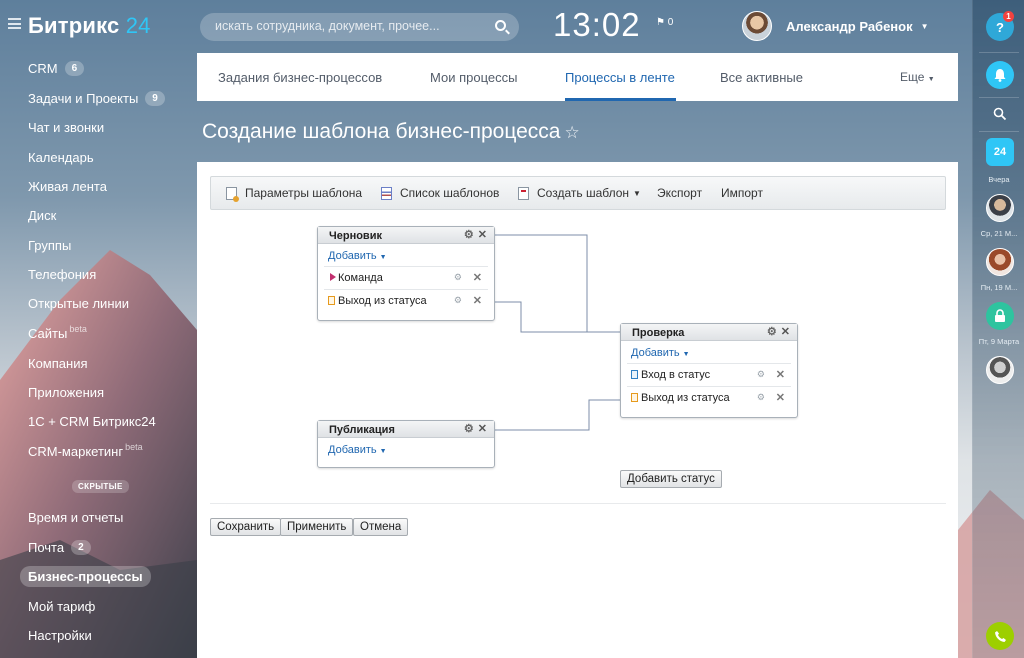  I want to click on star-icon: ☆, so click(571, 132).